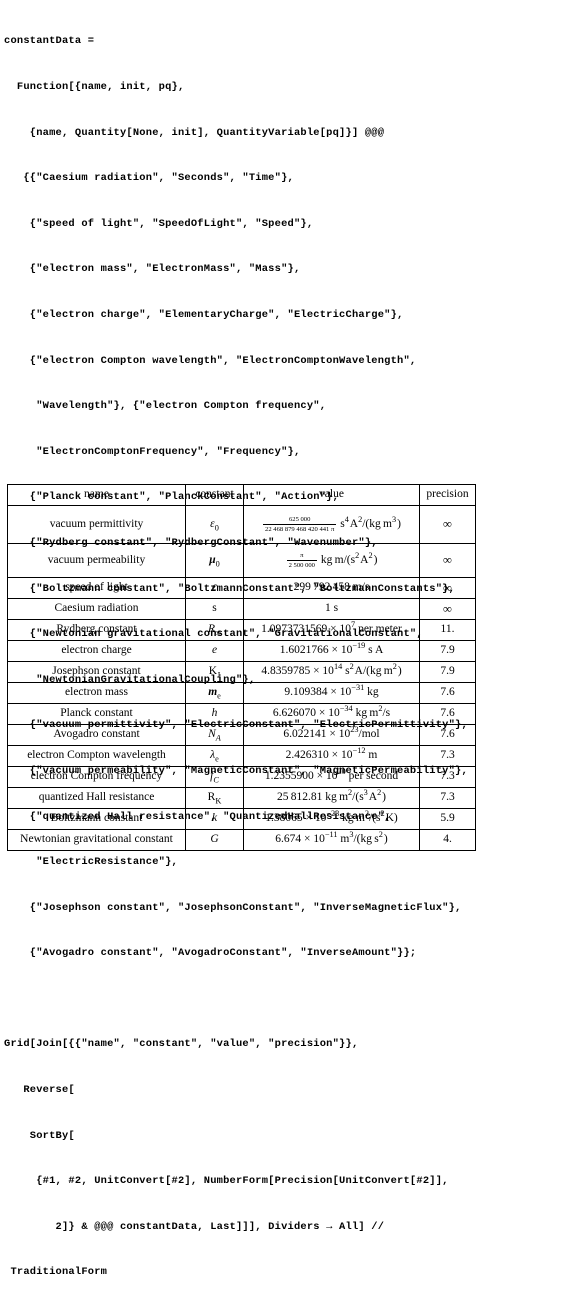  I want to click on row-value: 6.626070 × 10−34 kg m2/s, so click(331, 714).